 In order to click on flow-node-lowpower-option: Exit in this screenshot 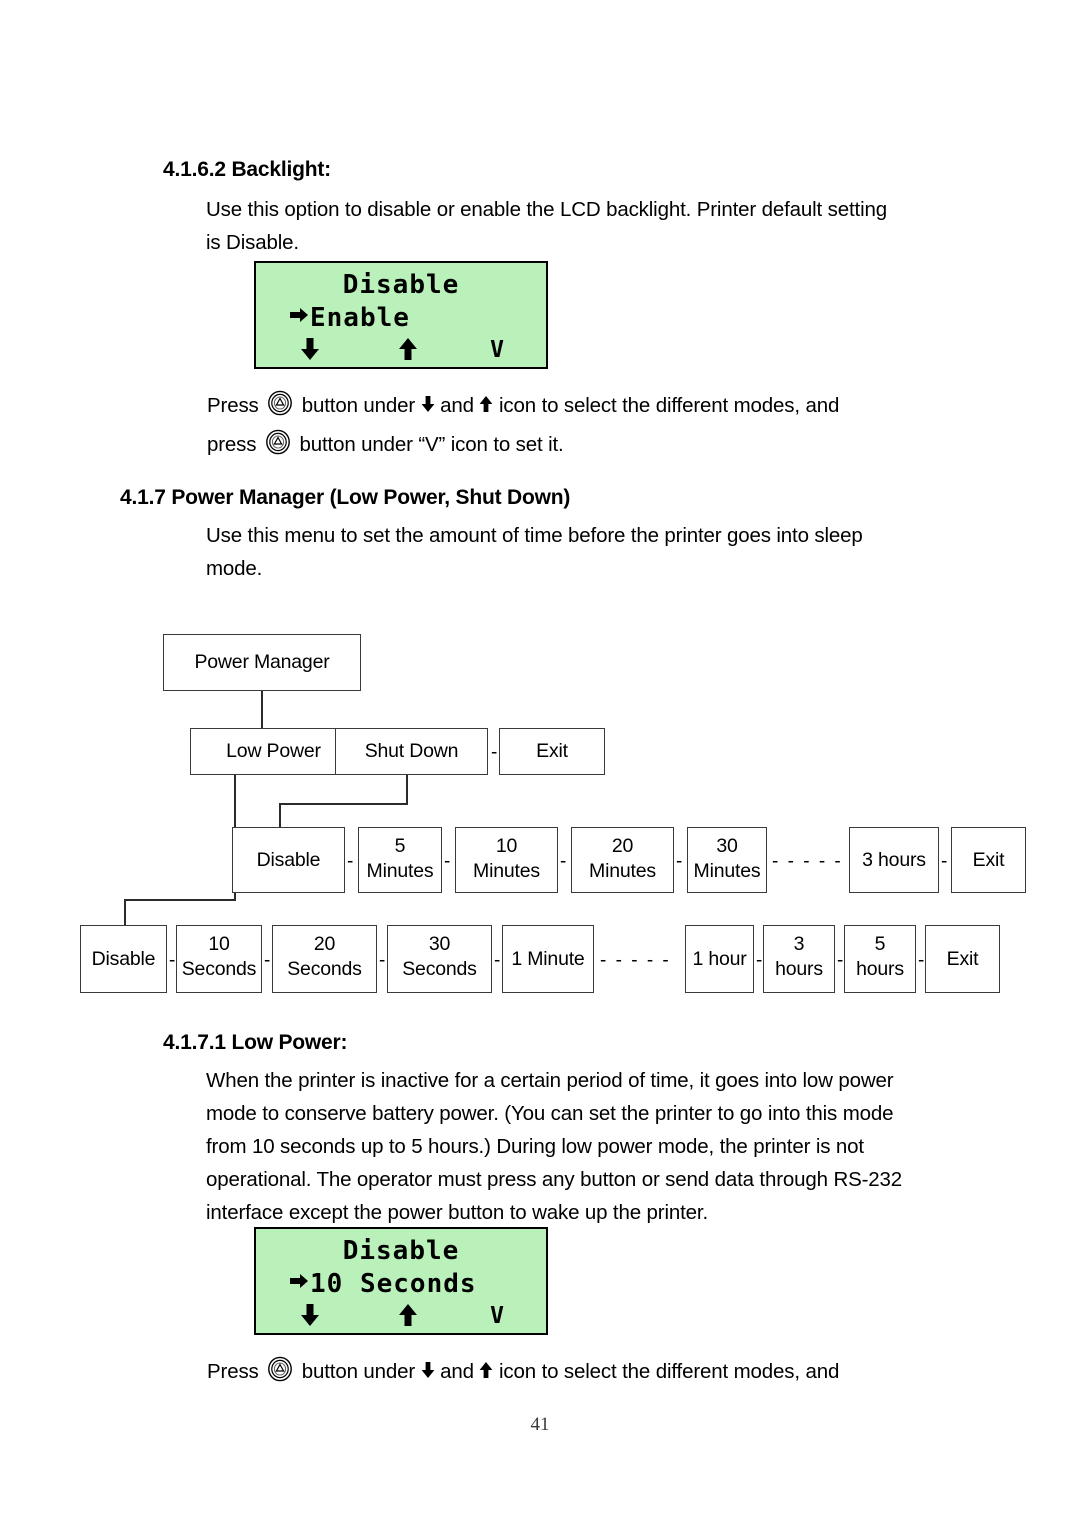, I will do `click(962, 959)`.